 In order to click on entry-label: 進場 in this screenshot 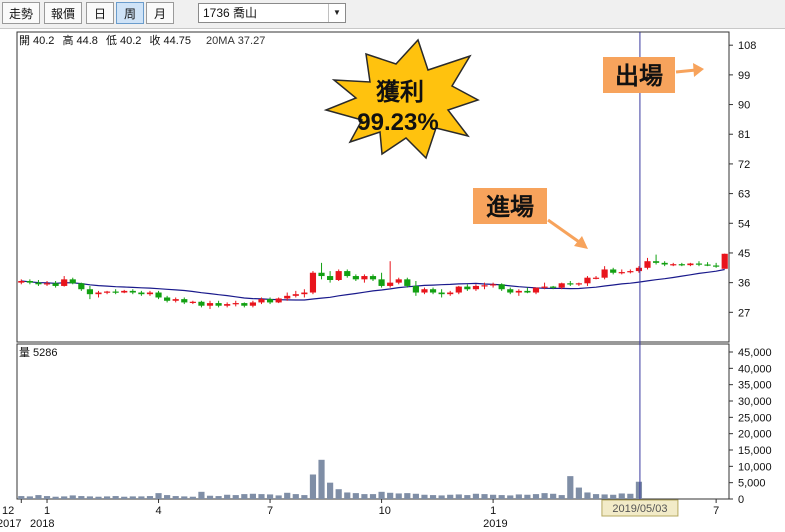, I will do `click(510, 207)`.